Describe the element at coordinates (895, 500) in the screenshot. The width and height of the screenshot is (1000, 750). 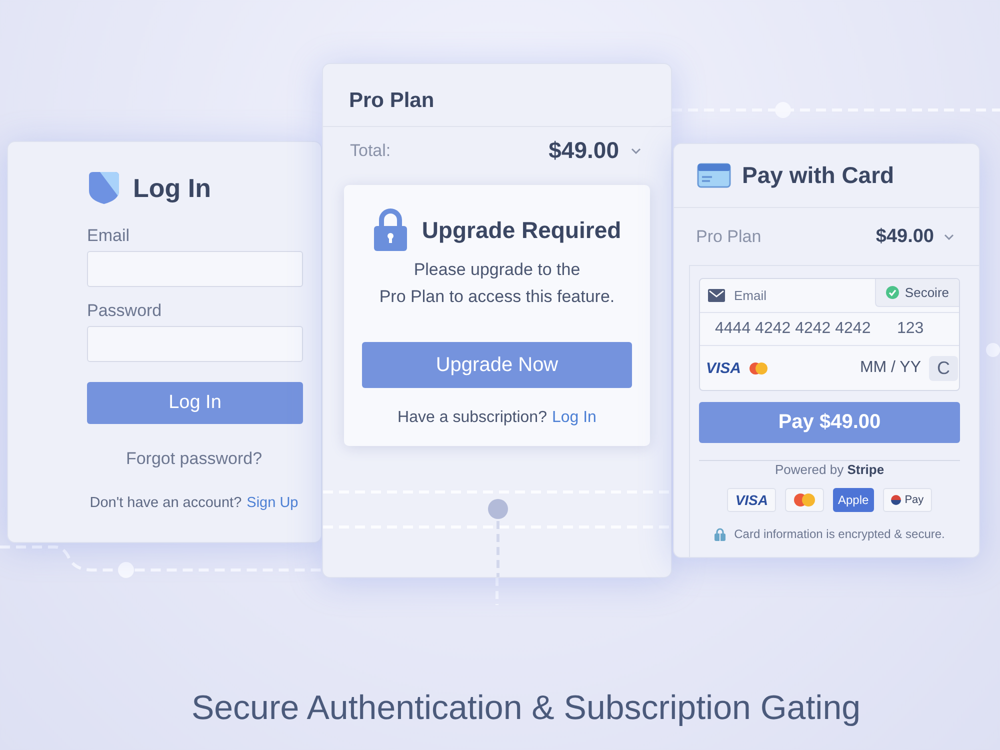
I see `round-logo-icon` at that location.